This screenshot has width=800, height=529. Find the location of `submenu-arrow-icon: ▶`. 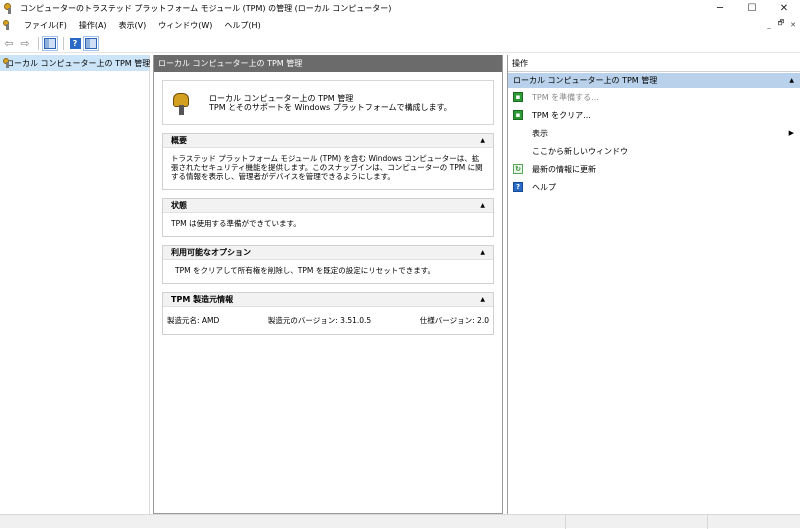

submenu-arrow-icon: ▶ is located at coordinates (791, 133).